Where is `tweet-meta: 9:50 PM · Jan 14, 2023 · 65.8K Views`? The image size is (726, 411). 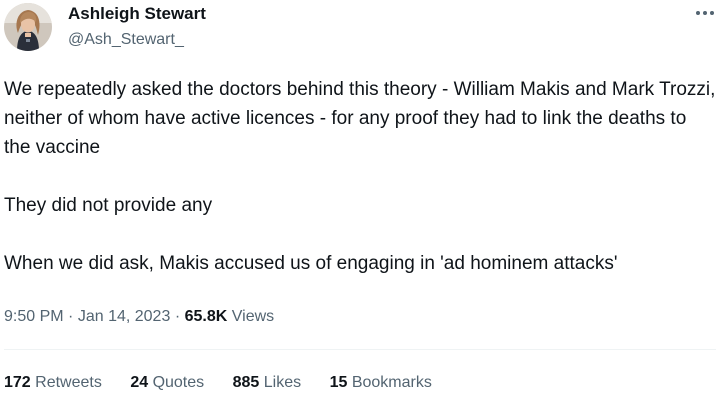
tweet-meta: 9:50 PM · Jan 14, 2023 · 65.8K Views is located at coordinates (139, 317).